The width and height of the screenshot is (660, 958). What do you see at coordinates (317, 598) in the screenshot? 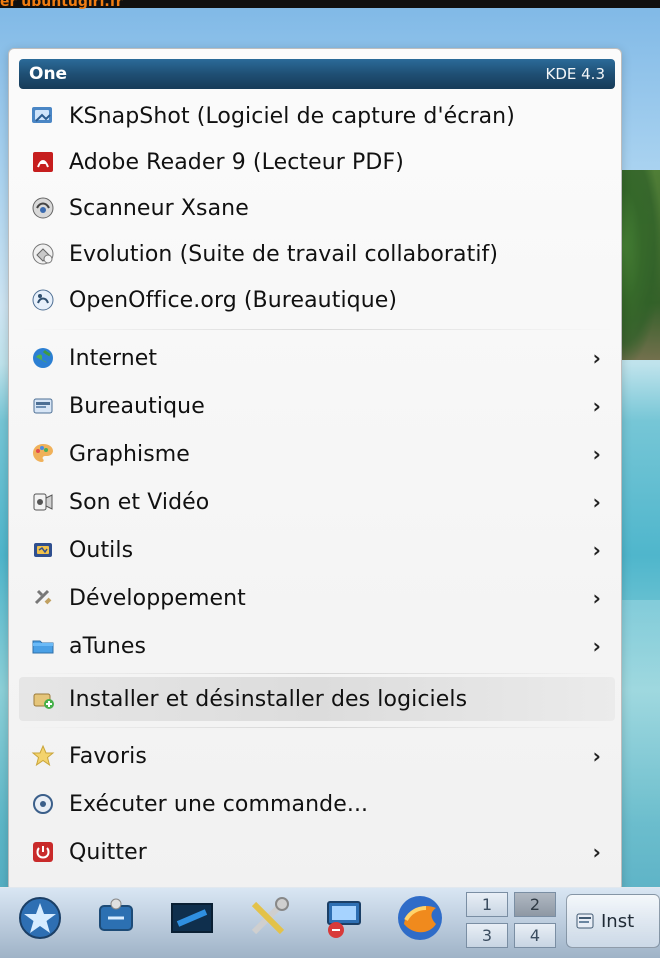
I see `menu-item-developpement: Développement ›` at bounding box center [317, 598].